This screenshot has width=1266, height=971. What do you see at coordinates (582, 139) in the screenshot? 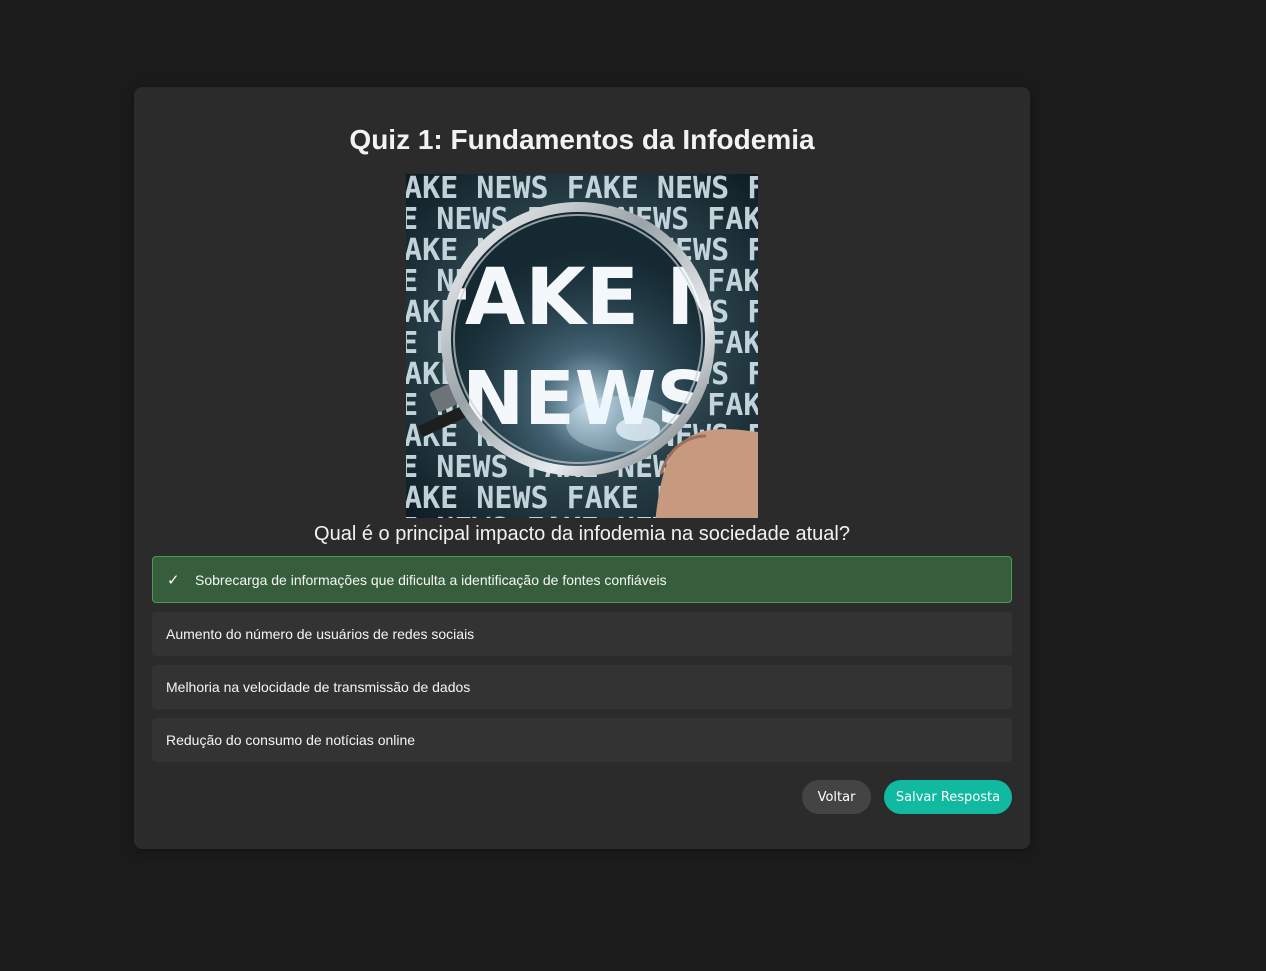
I see `quiz-title: Quiz 1: Fundamentos da Infodemia` at bounding box center [582, 139].